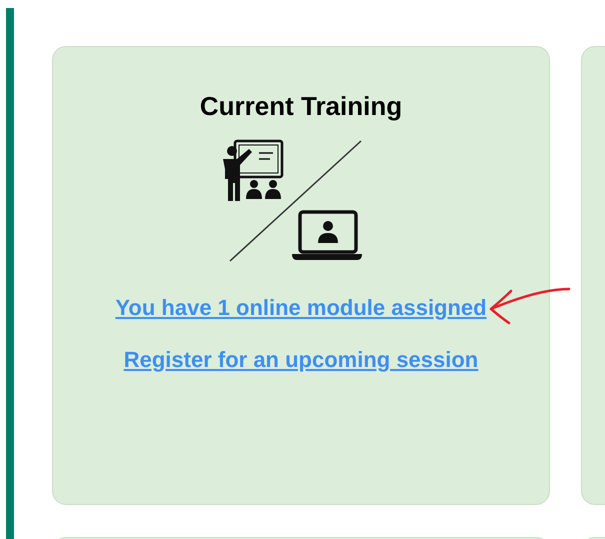  I want to click on training-link: Register for an upcoming session, so click(301, 360).